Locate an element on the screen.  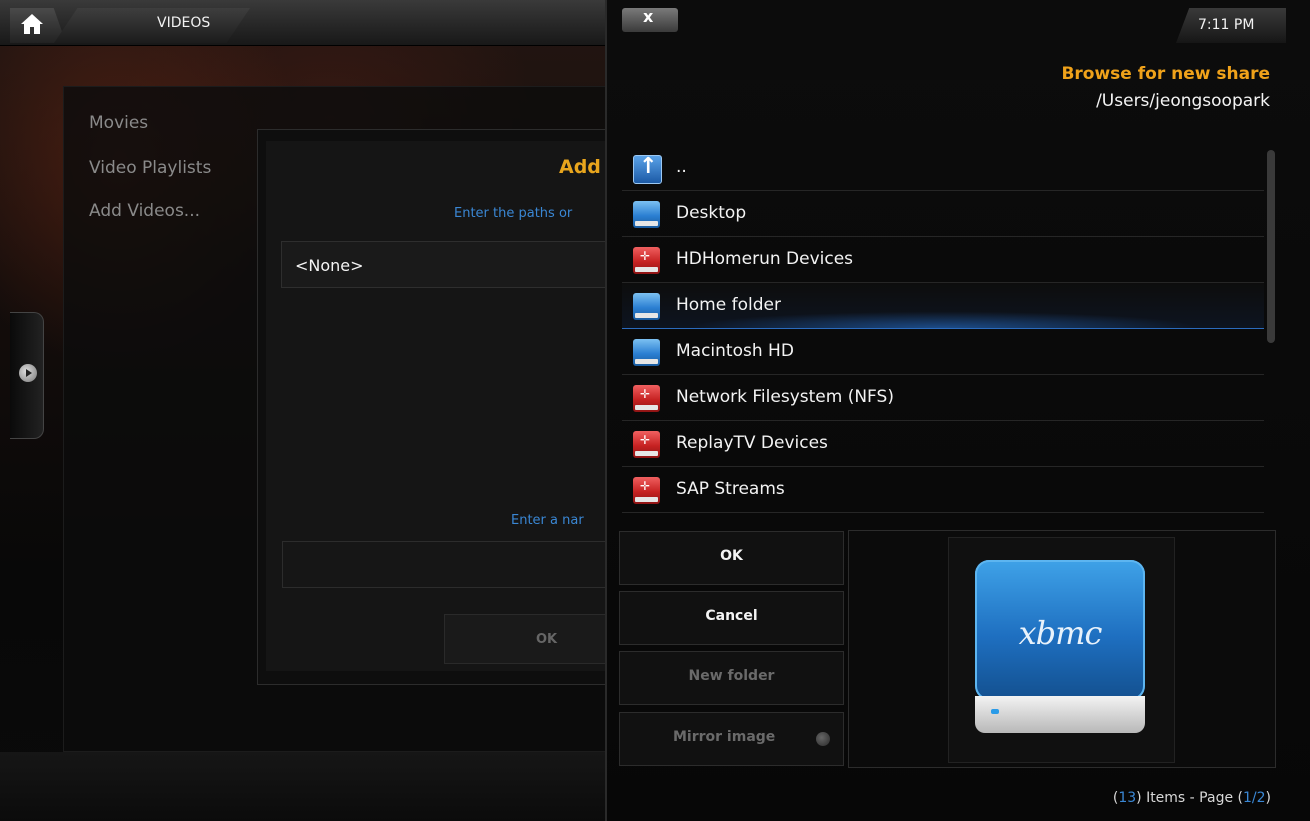
source-path-value: <None> is located at coordinates (329, 265).